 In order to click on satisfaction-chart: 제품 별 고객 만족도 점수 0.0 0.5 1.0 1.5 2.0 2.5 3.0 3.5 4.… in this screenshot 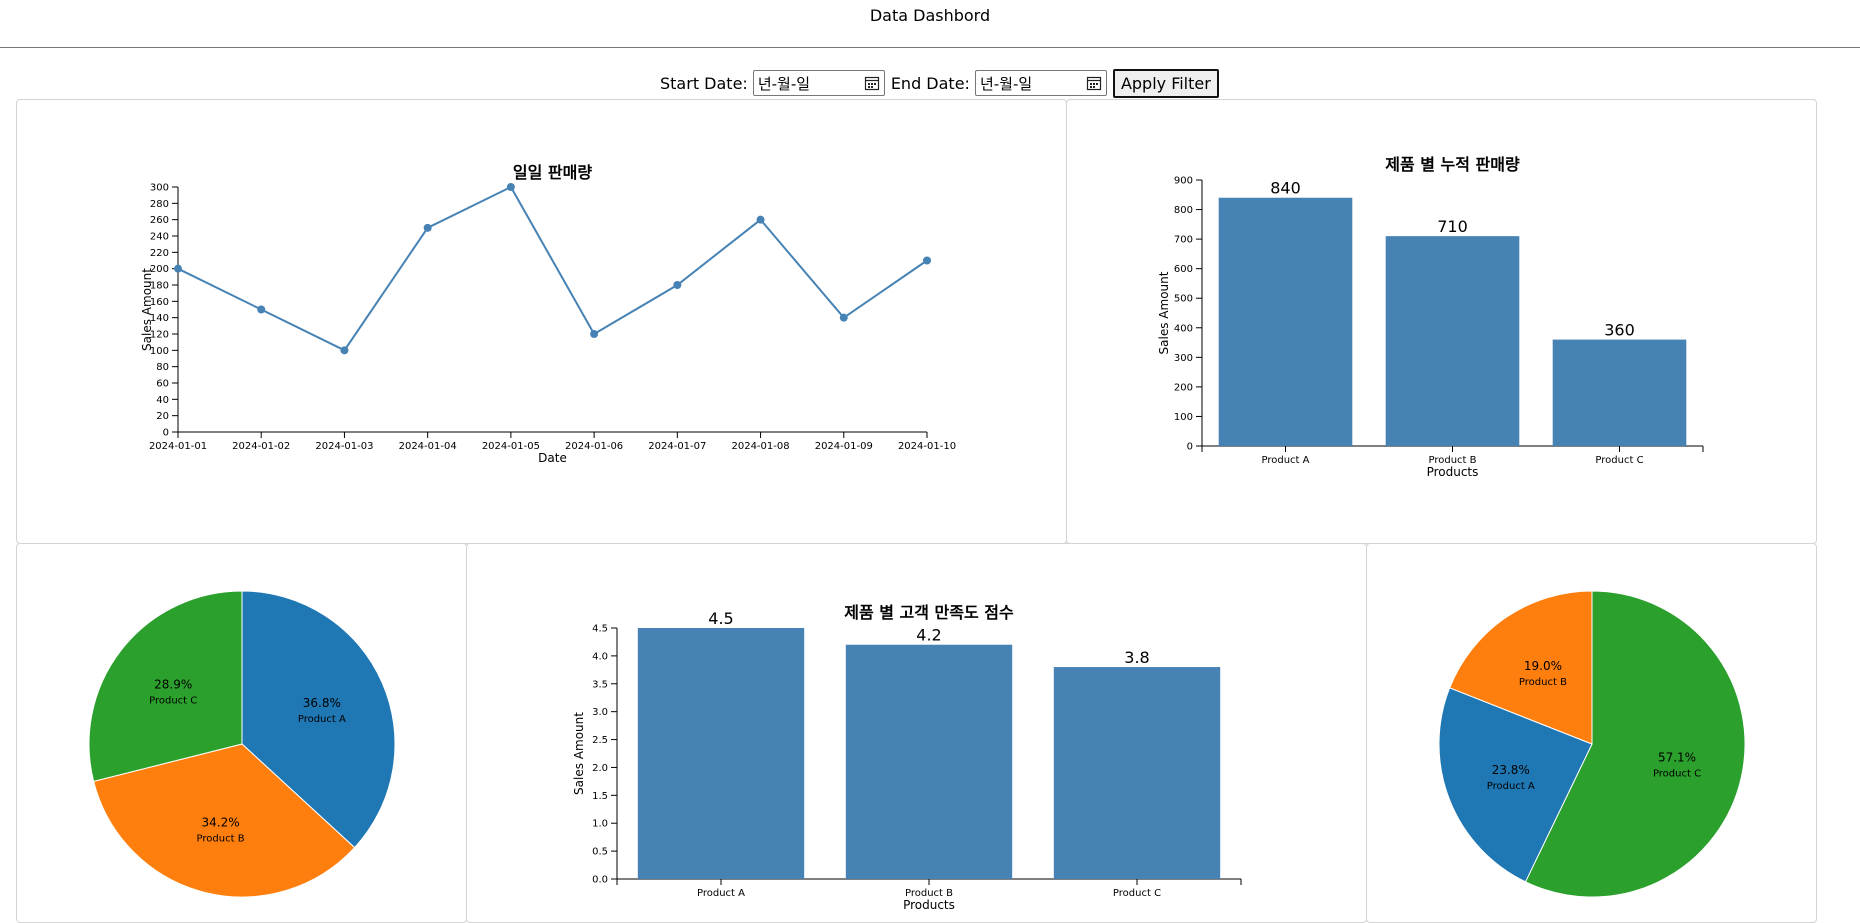, I will do `click(907, 757)`.